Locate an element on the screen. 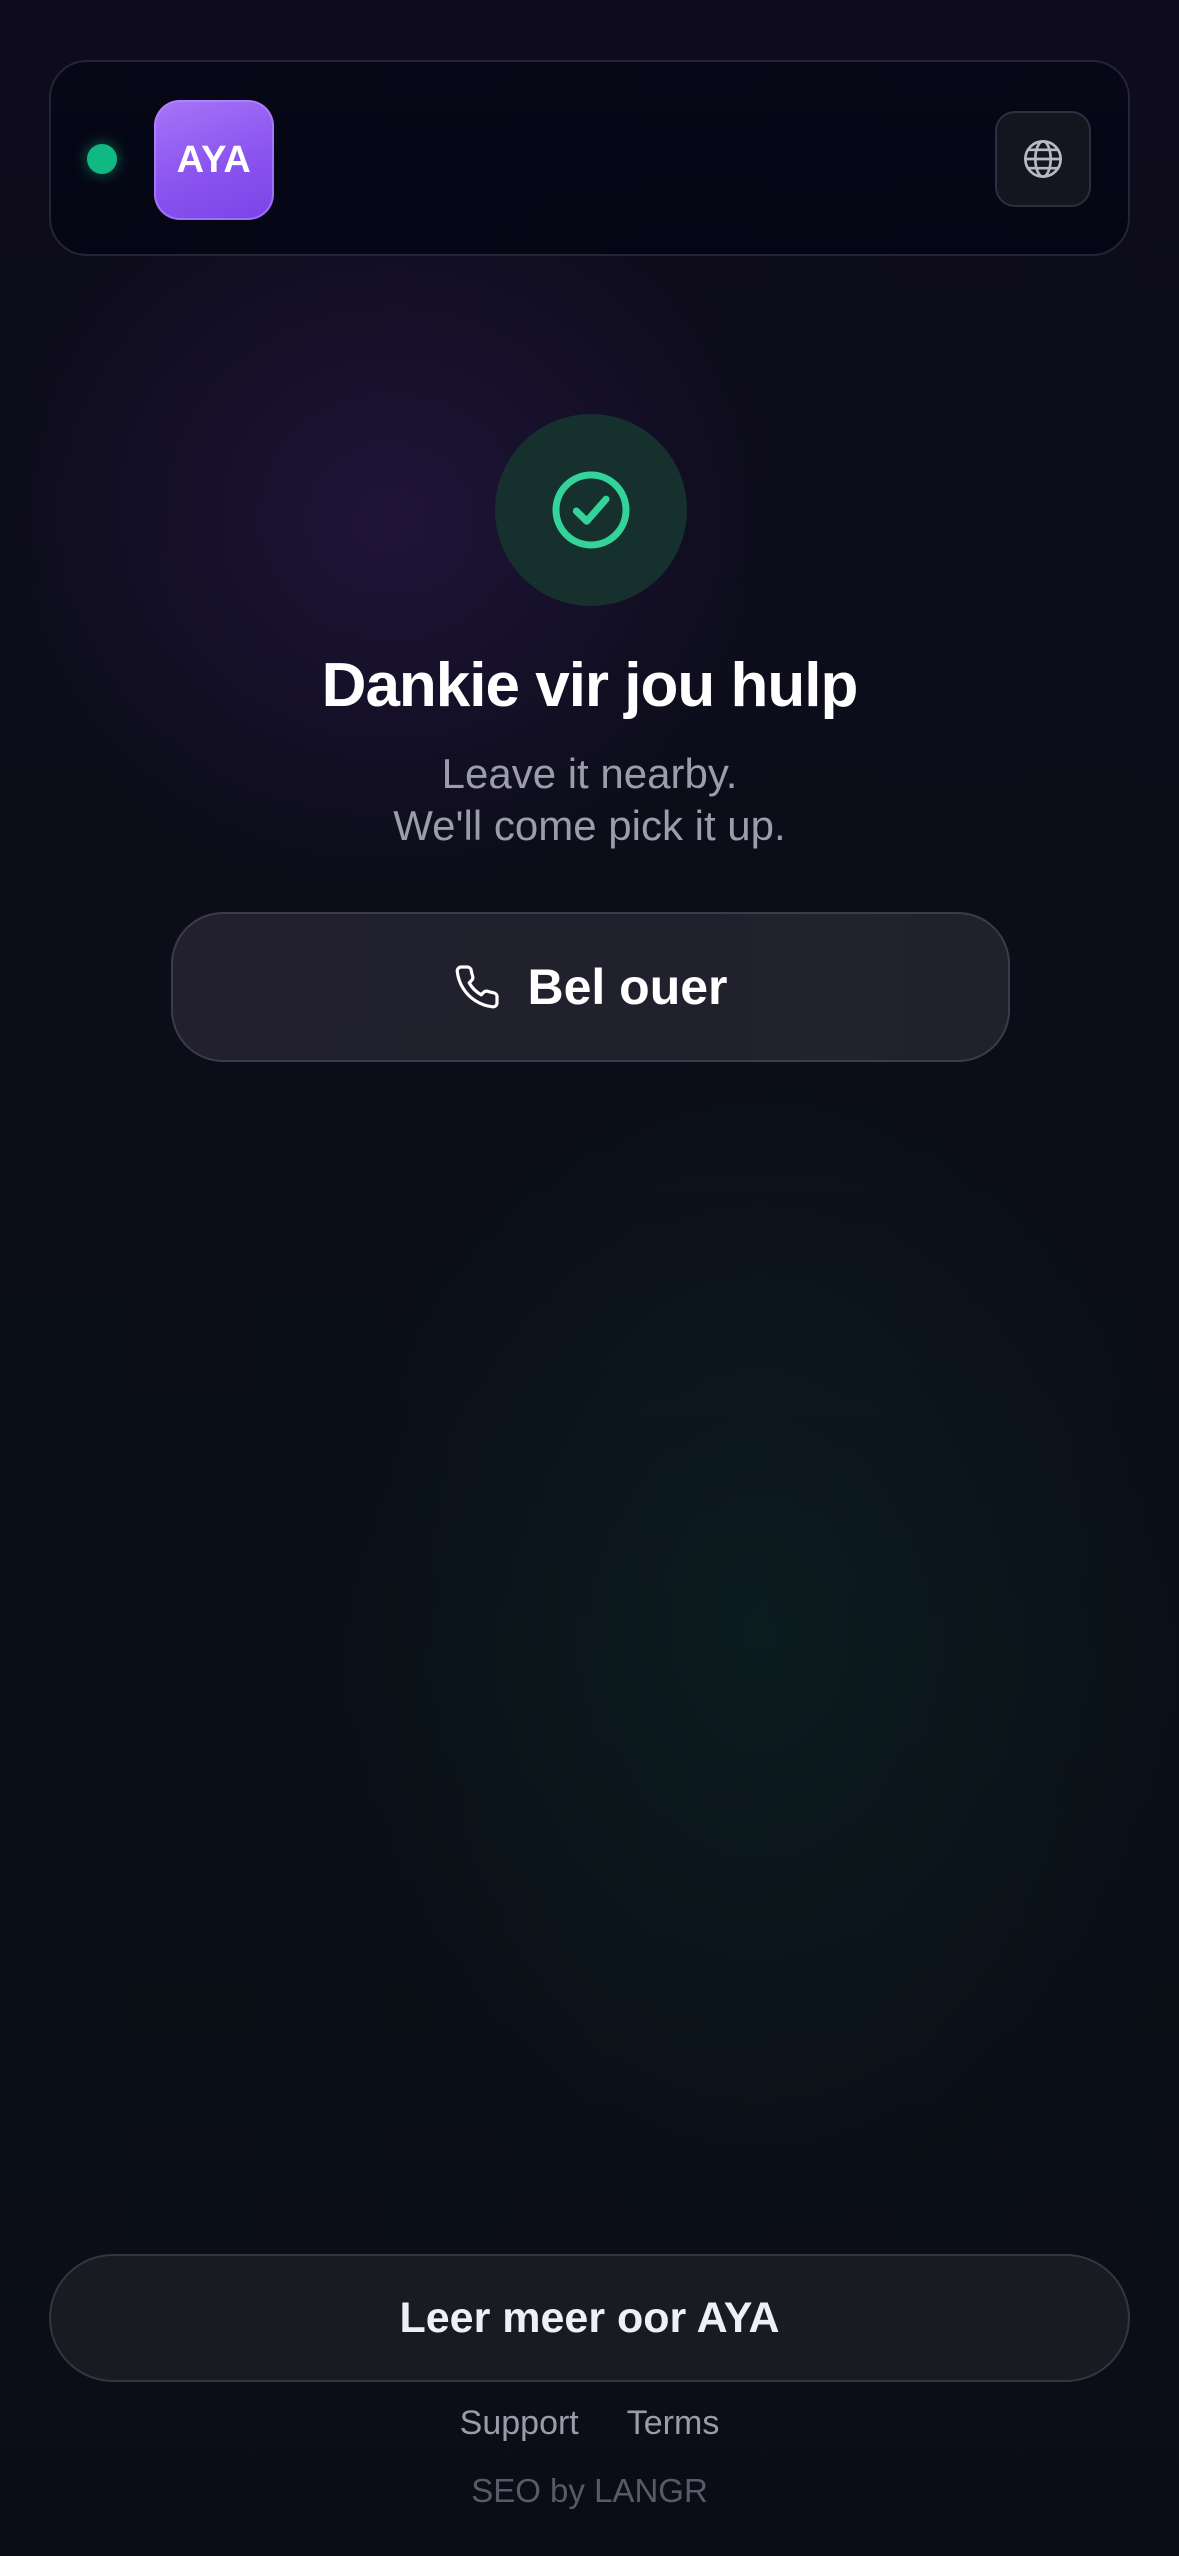  check-circle-icon is located at coordinates (591, 510).